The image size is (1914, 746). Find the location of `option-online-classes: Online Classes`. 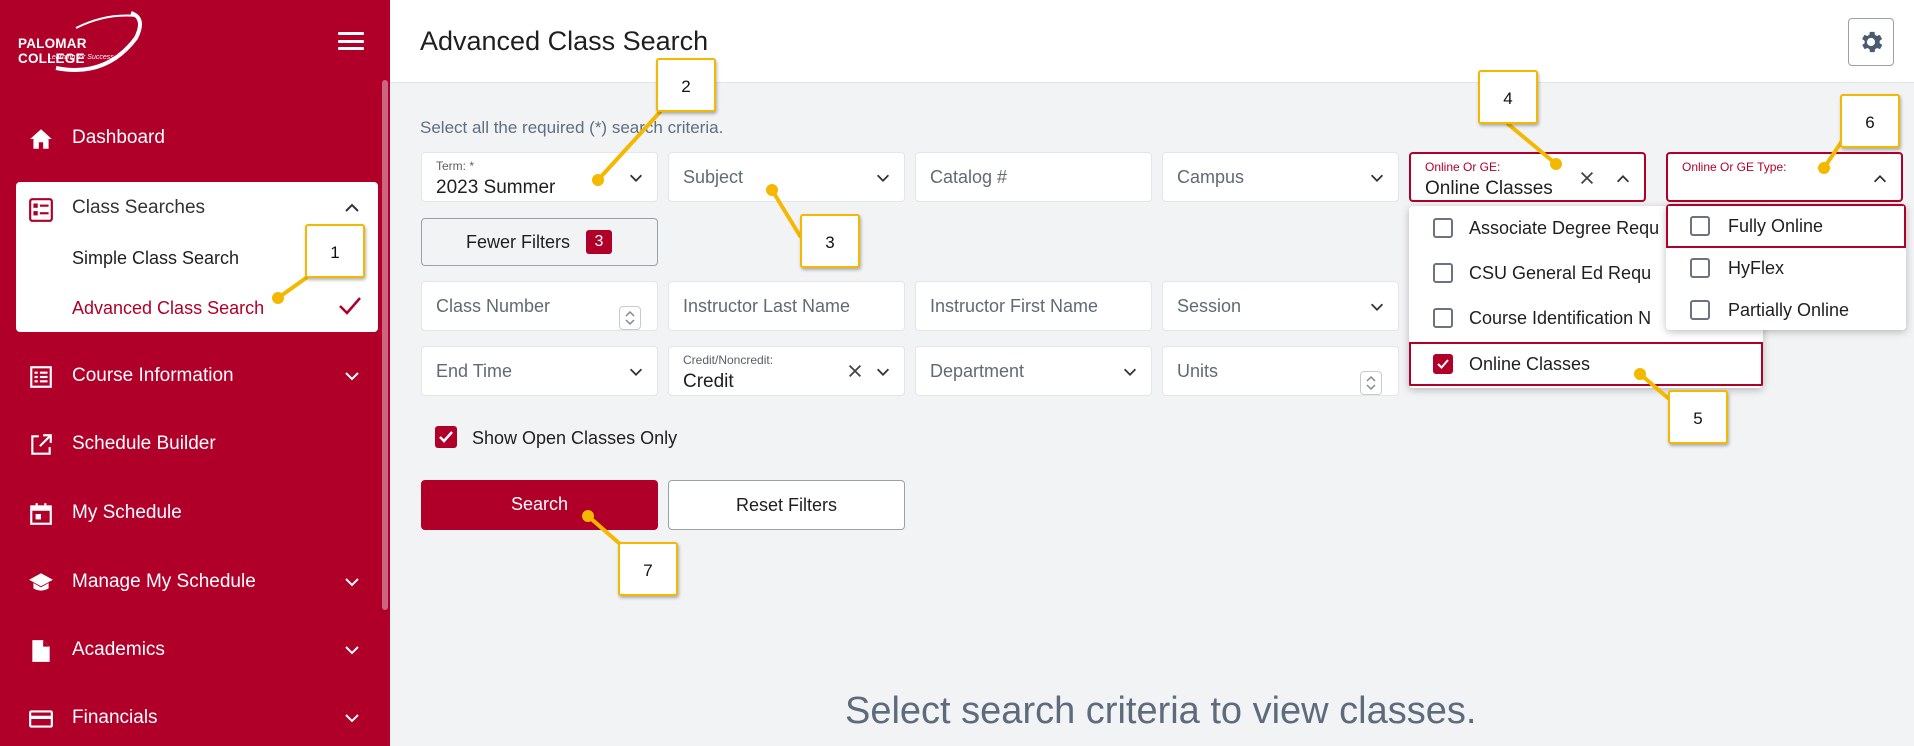

option-online-classes: Online Classes is located at coordinates (1586, 364).